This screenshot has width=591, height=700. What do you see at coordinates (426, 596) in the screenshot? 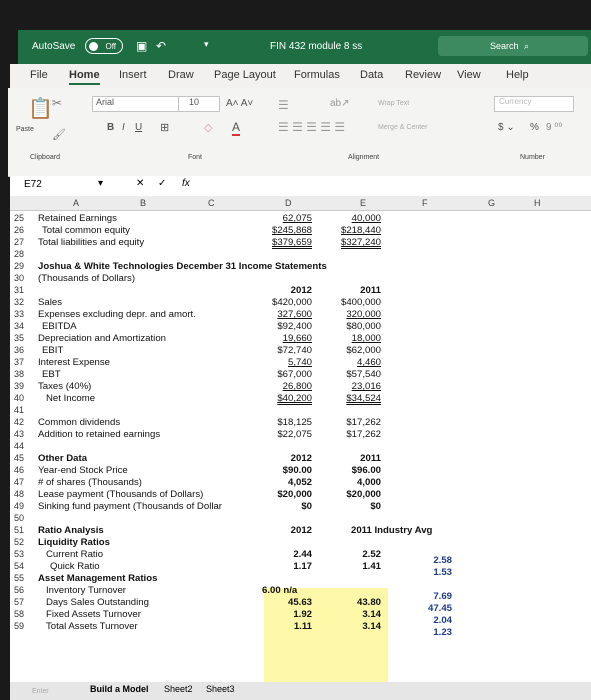
I see `cell-f56: 7.69` at bounding box center [426, 596].